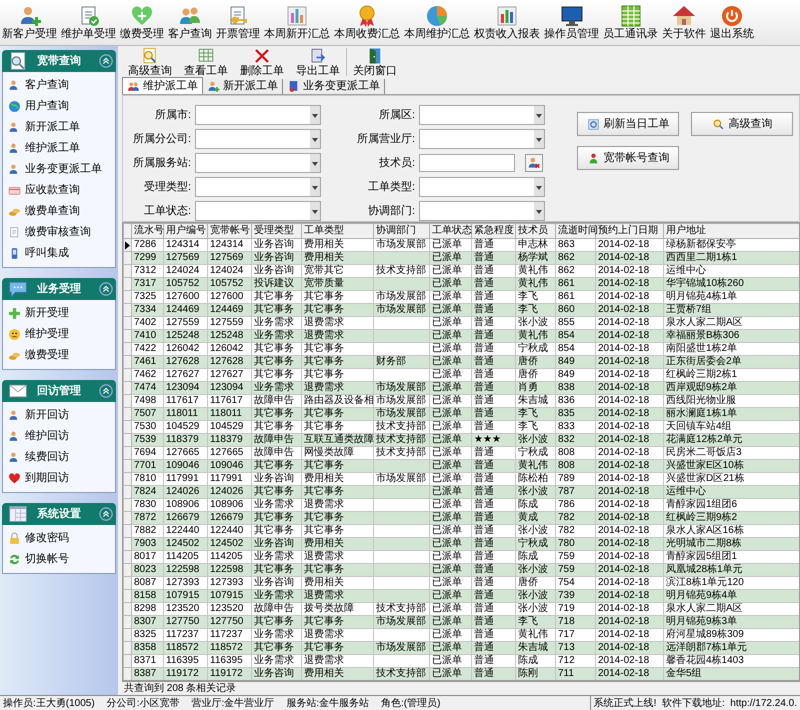 The height and width of the screenshot is (710, 800). I want to click on sidebar-item: 维护回访, so click(59, 436).